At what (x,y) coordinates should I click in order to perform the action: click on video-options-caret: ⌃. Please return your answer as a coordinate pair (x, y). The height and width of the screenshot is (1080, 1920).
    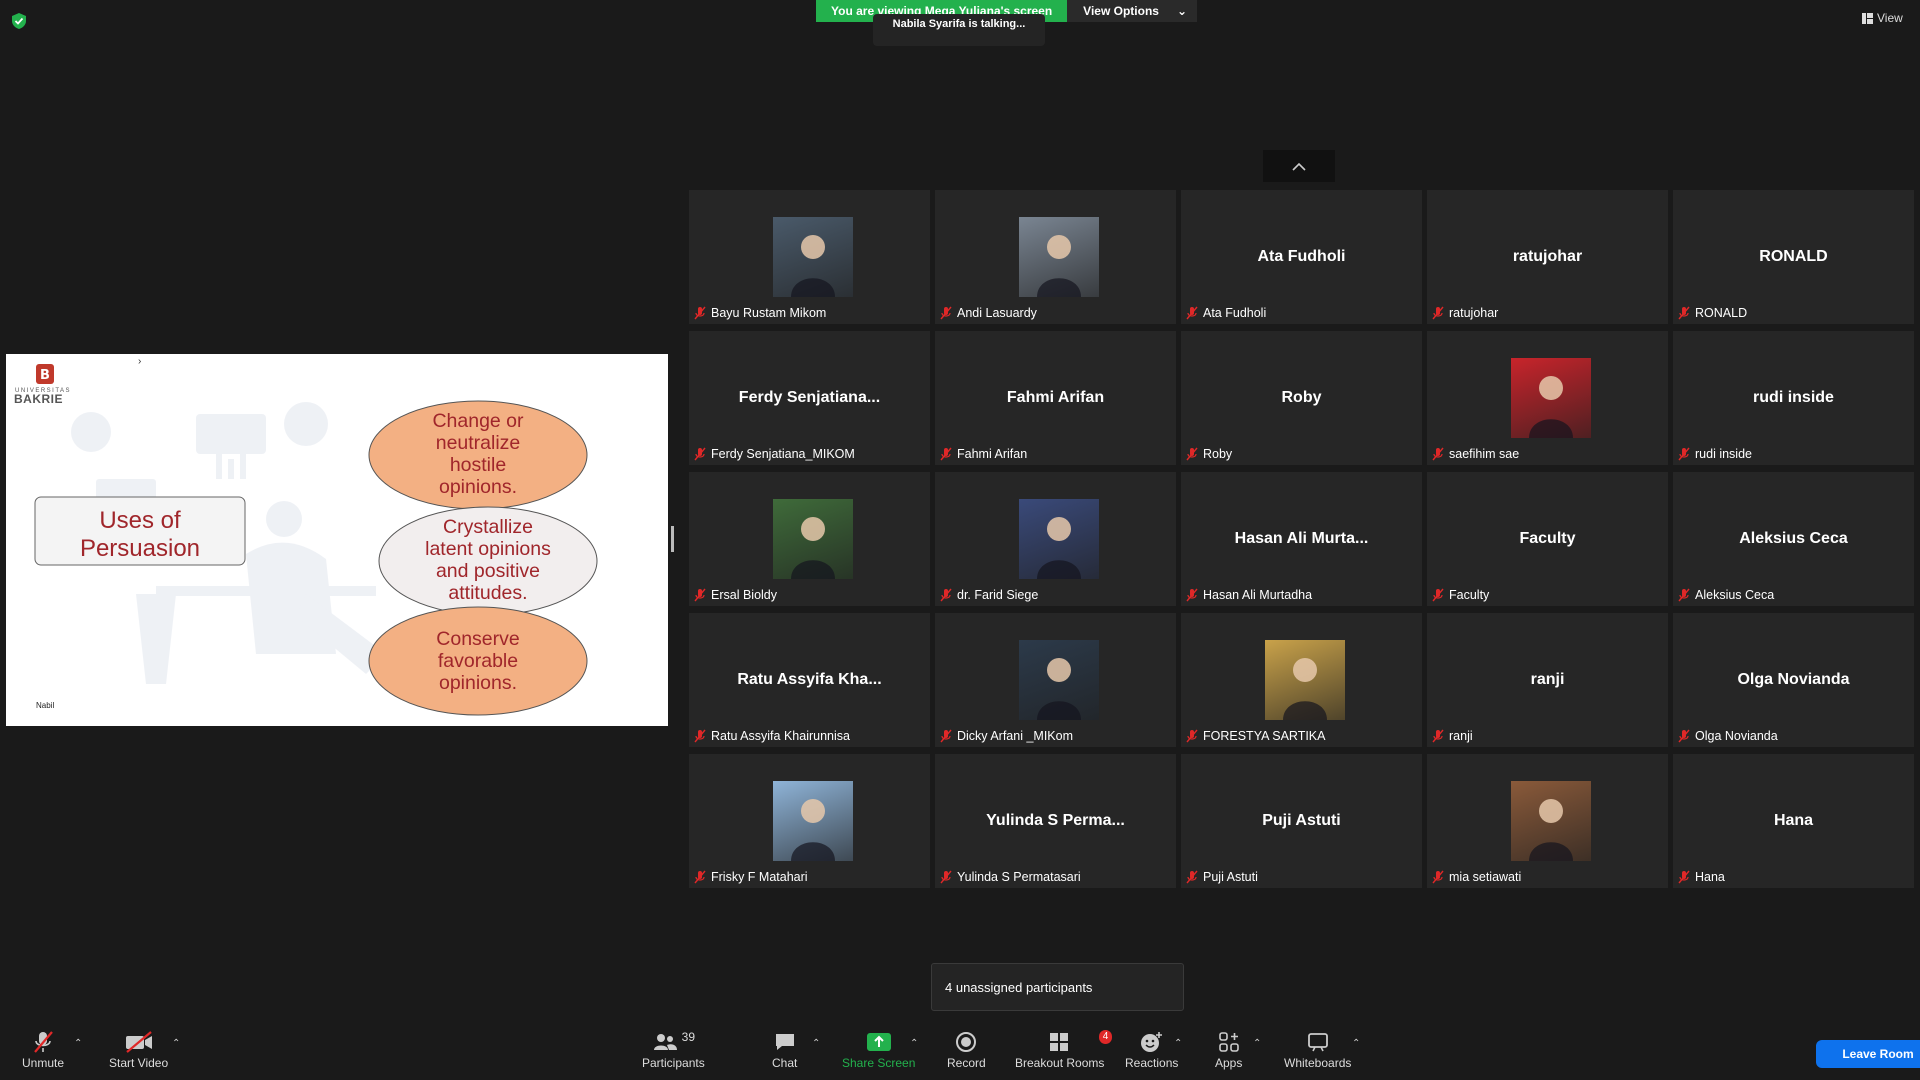
    Looking at the image, I should click on (176, 1043).